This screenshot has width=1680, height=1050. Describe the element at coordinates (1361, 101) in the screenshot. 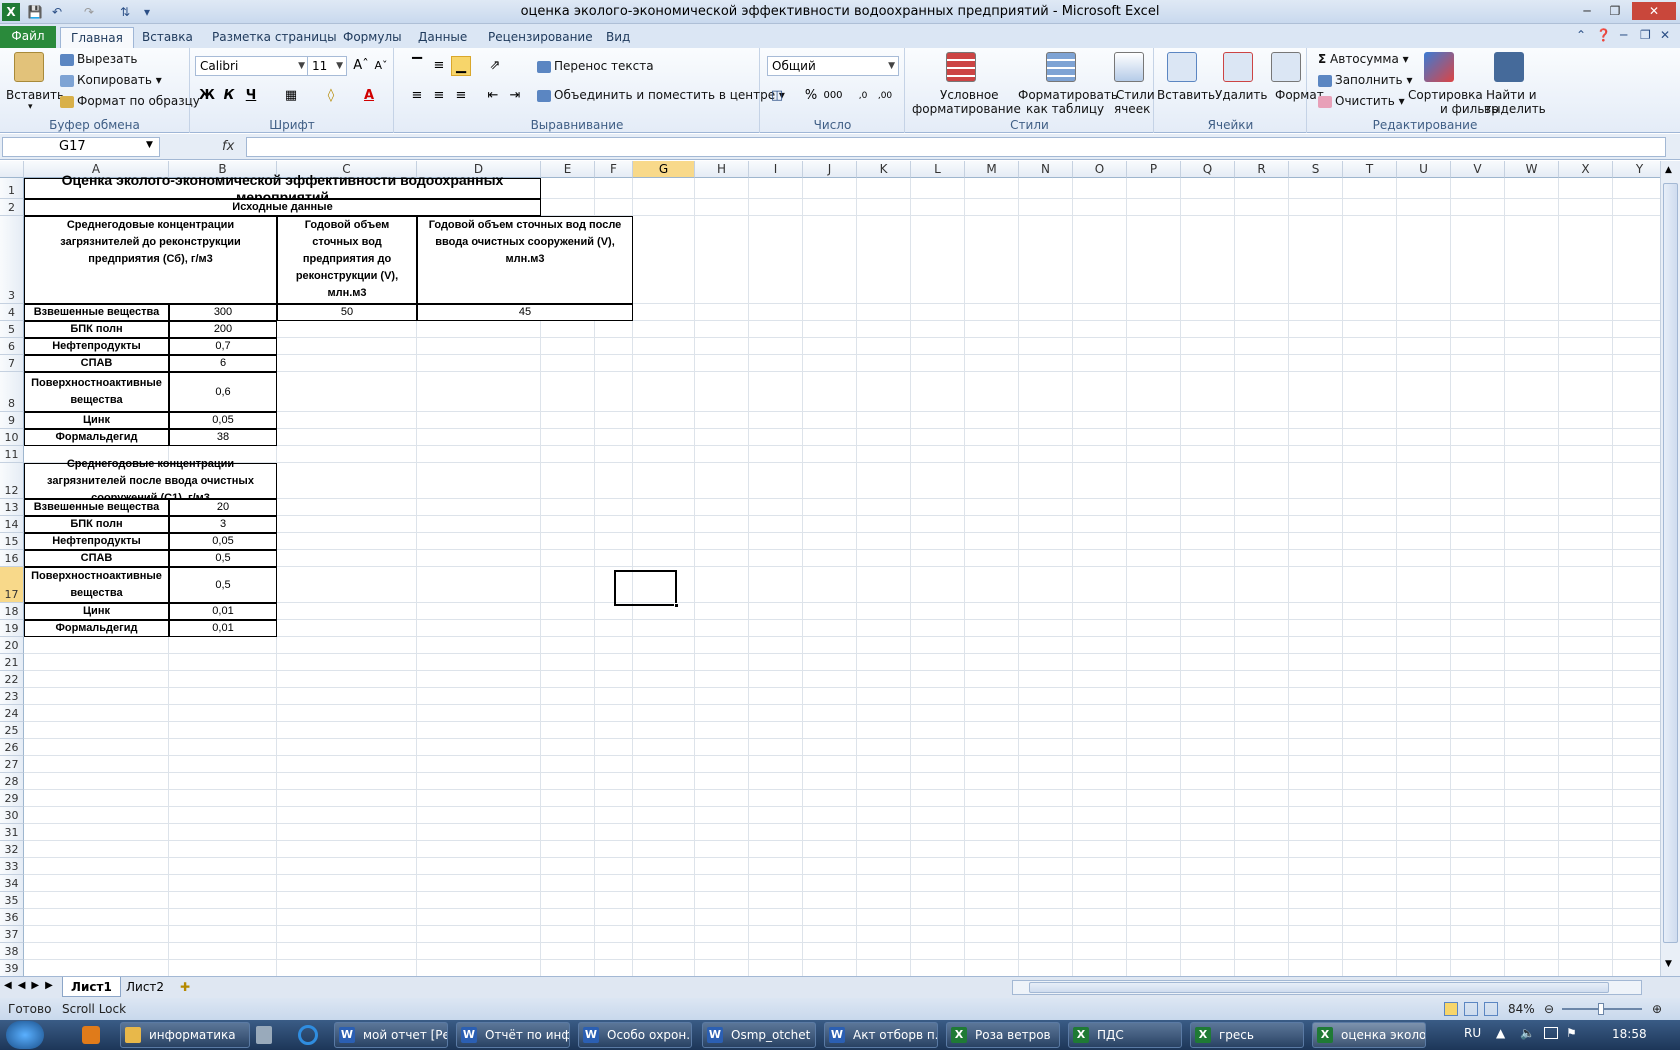

I see `clear-button: Очистить ▾` at that location.